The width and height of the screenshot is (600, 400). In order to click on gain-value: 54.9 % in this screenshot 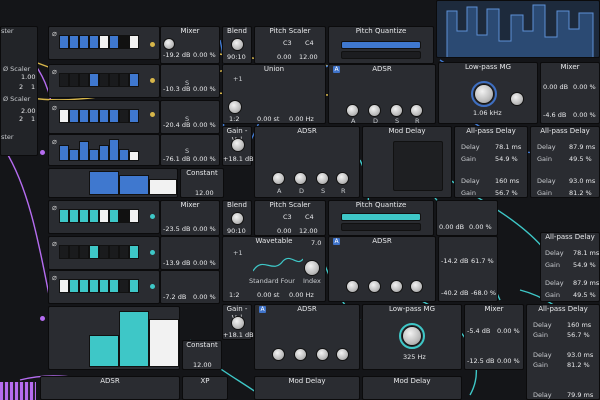, I will do `click(584, 265)`.